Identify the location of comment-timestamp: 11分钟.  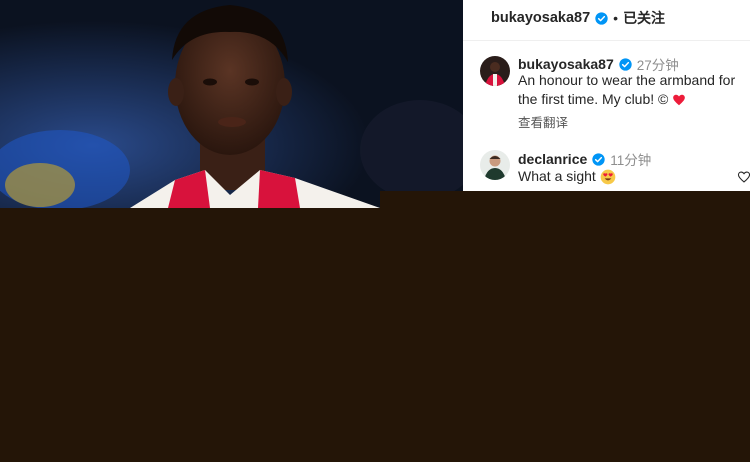
(631, 160).